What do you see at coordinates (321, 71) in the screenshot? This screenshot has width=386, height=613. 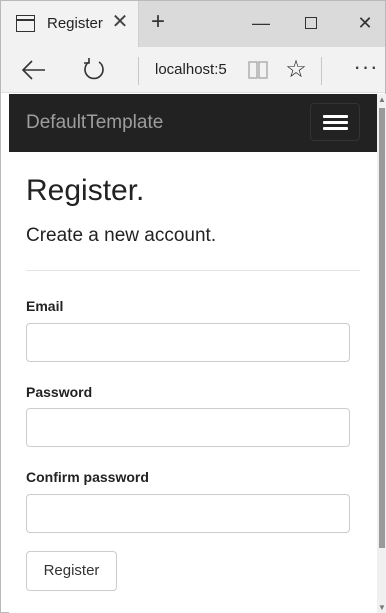 I see `toolbar-divider` at bounding box center [321, 71].